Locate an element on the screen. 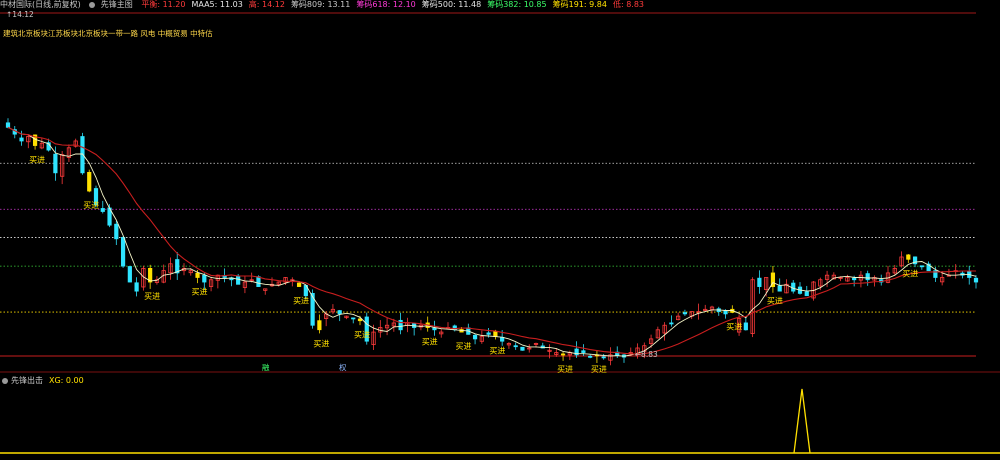  header-field-6: 筹码382: 10.85 is located at coordinates (517, 4).